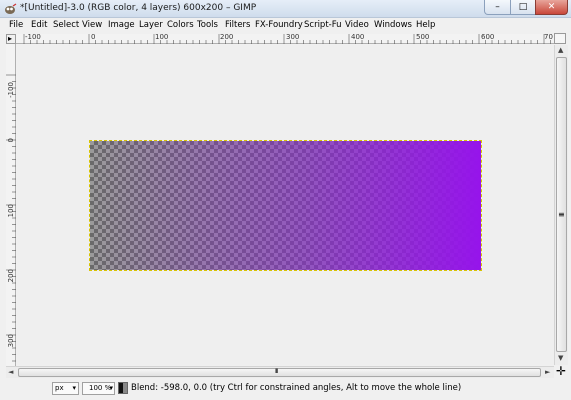 Image resolution: width=571 pixels, height=400 pixels. What do you see at coordinates (276, 371) in the screenshot?
I see `grip-icon: III` at bounding box center [276, 371].